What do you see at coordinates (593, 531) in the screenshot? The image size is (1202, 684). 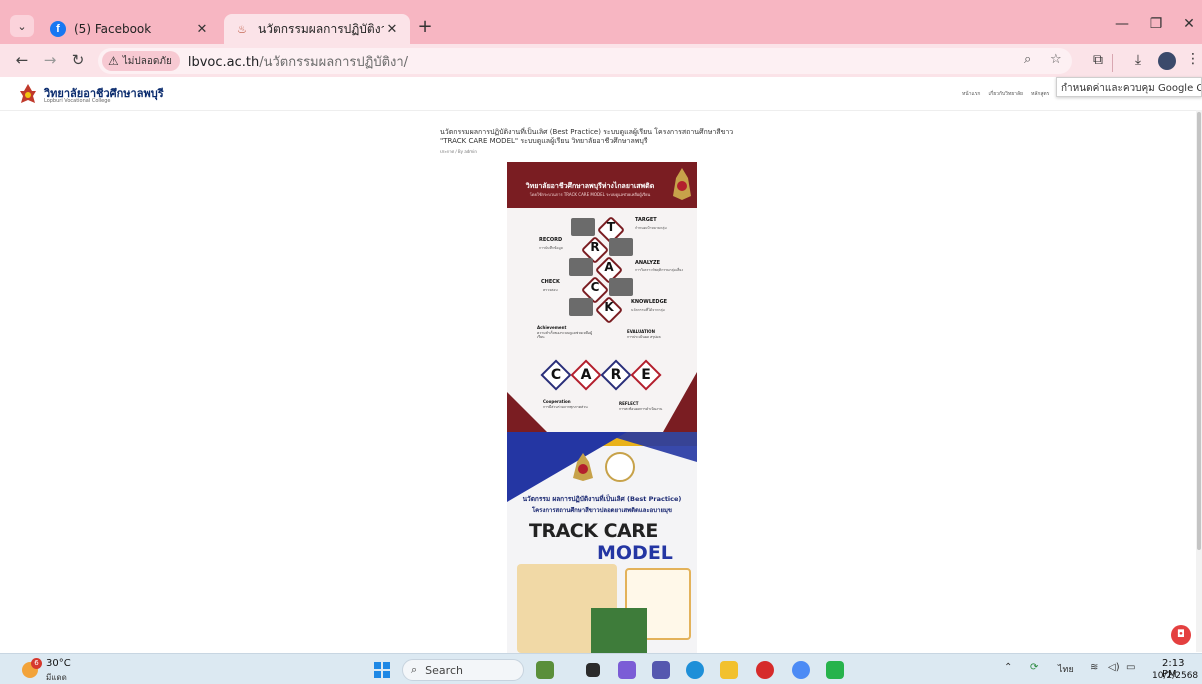 I see `poster-heading-track-care: TRACK CARE` at bounding box center [593, 531].